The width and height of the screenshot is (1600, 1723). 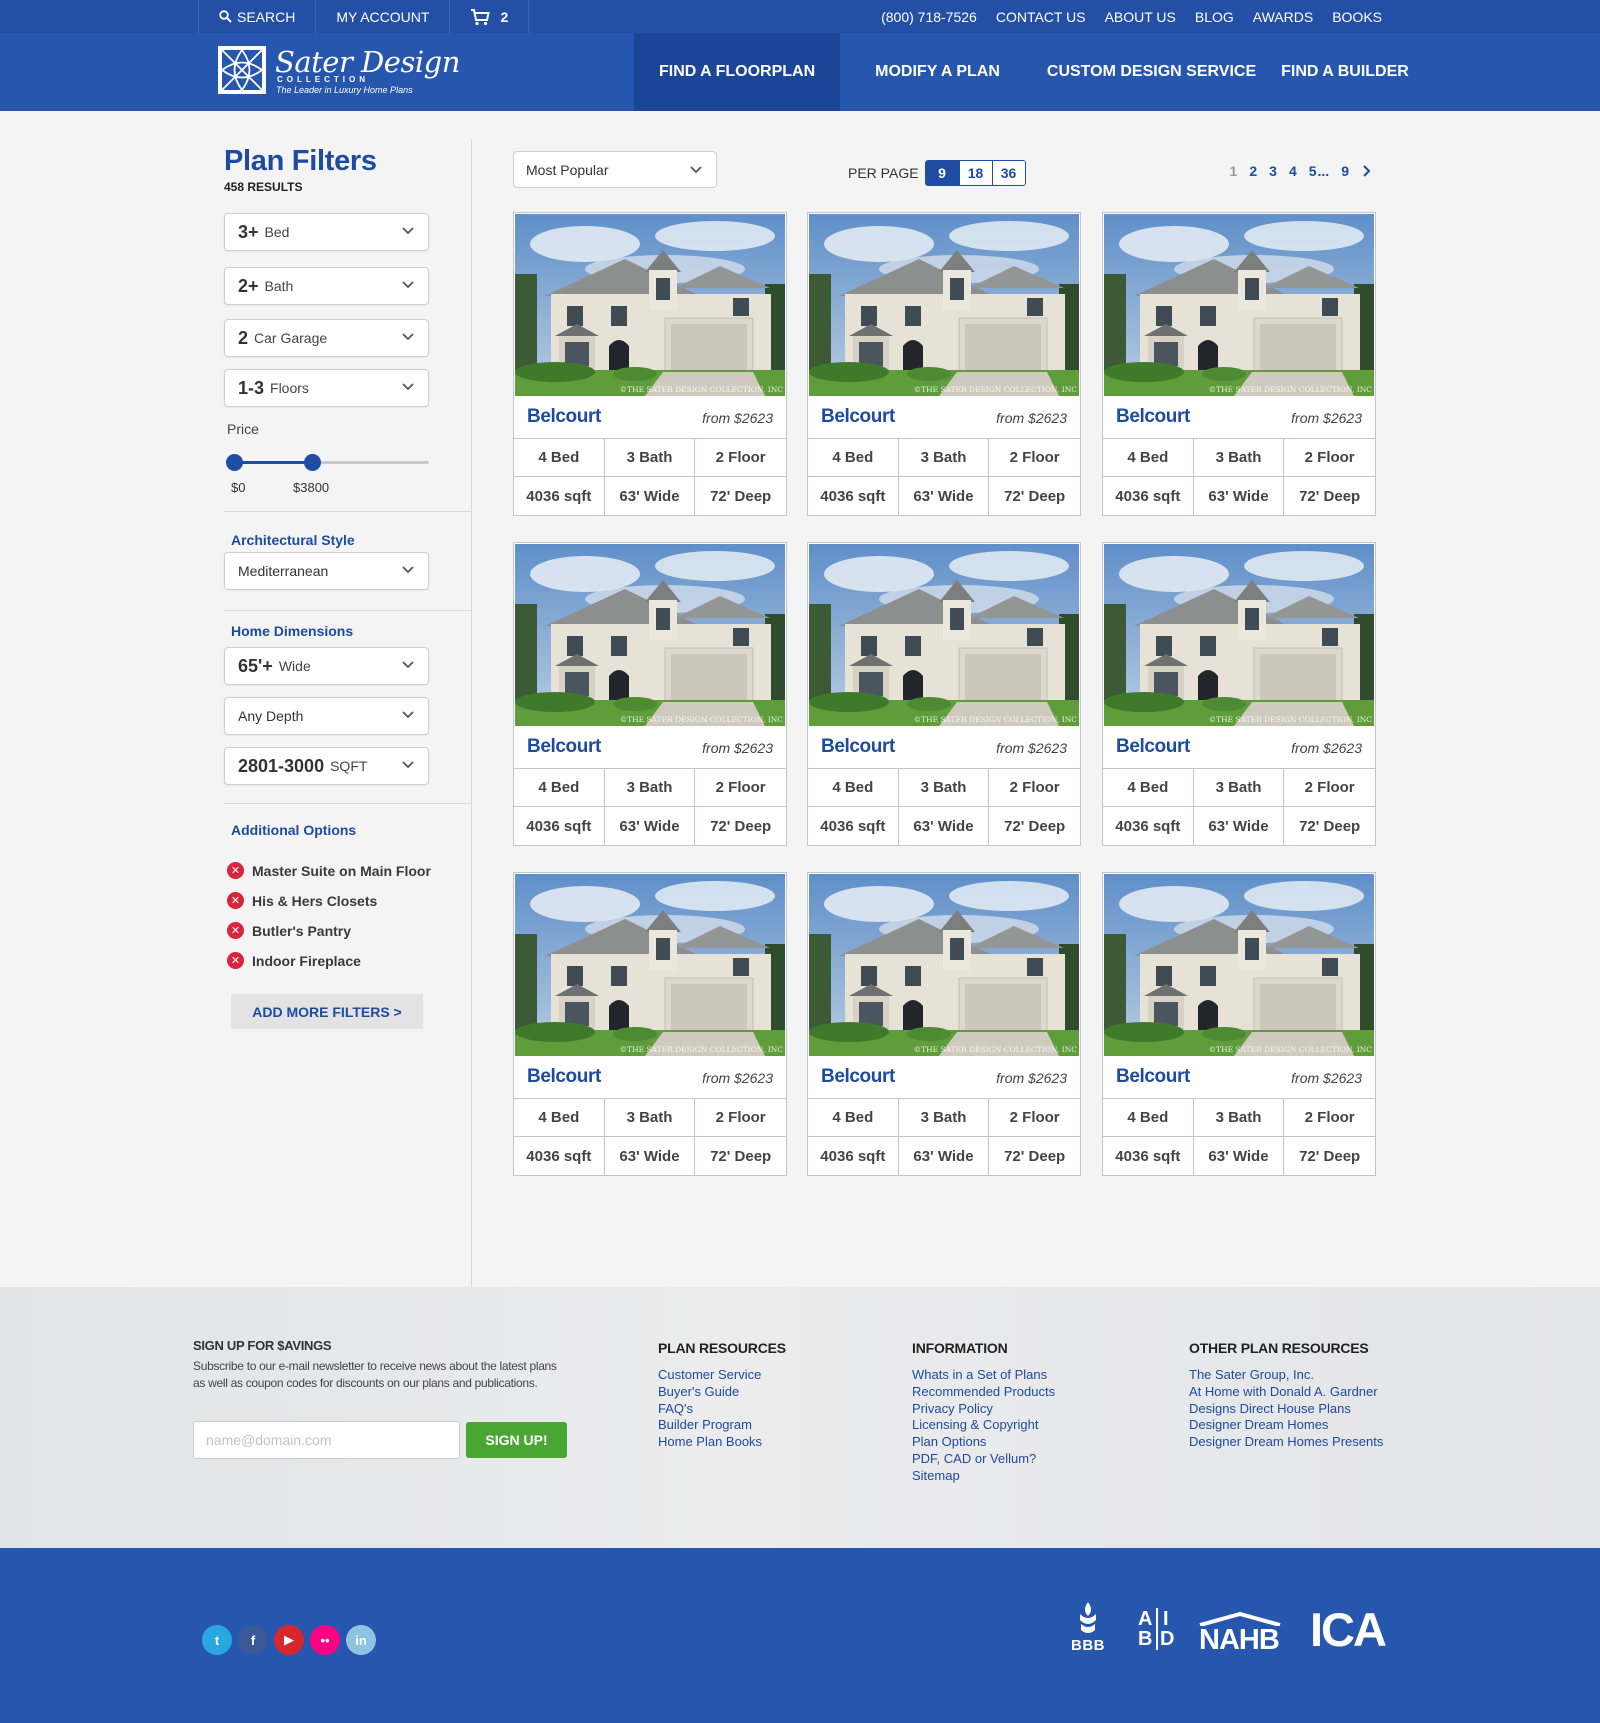 What do you see at coordinates (217, 1640) in the screenshot?
I see `twitter-icon: t` at bounding box center [217, 1640].